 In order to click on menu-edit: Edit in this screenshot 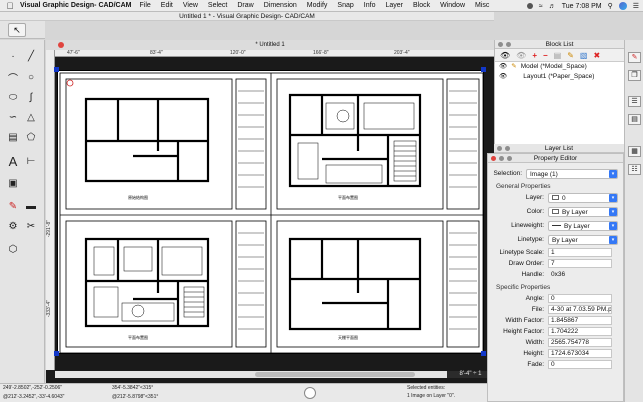, I will do `click(167, 5)`.